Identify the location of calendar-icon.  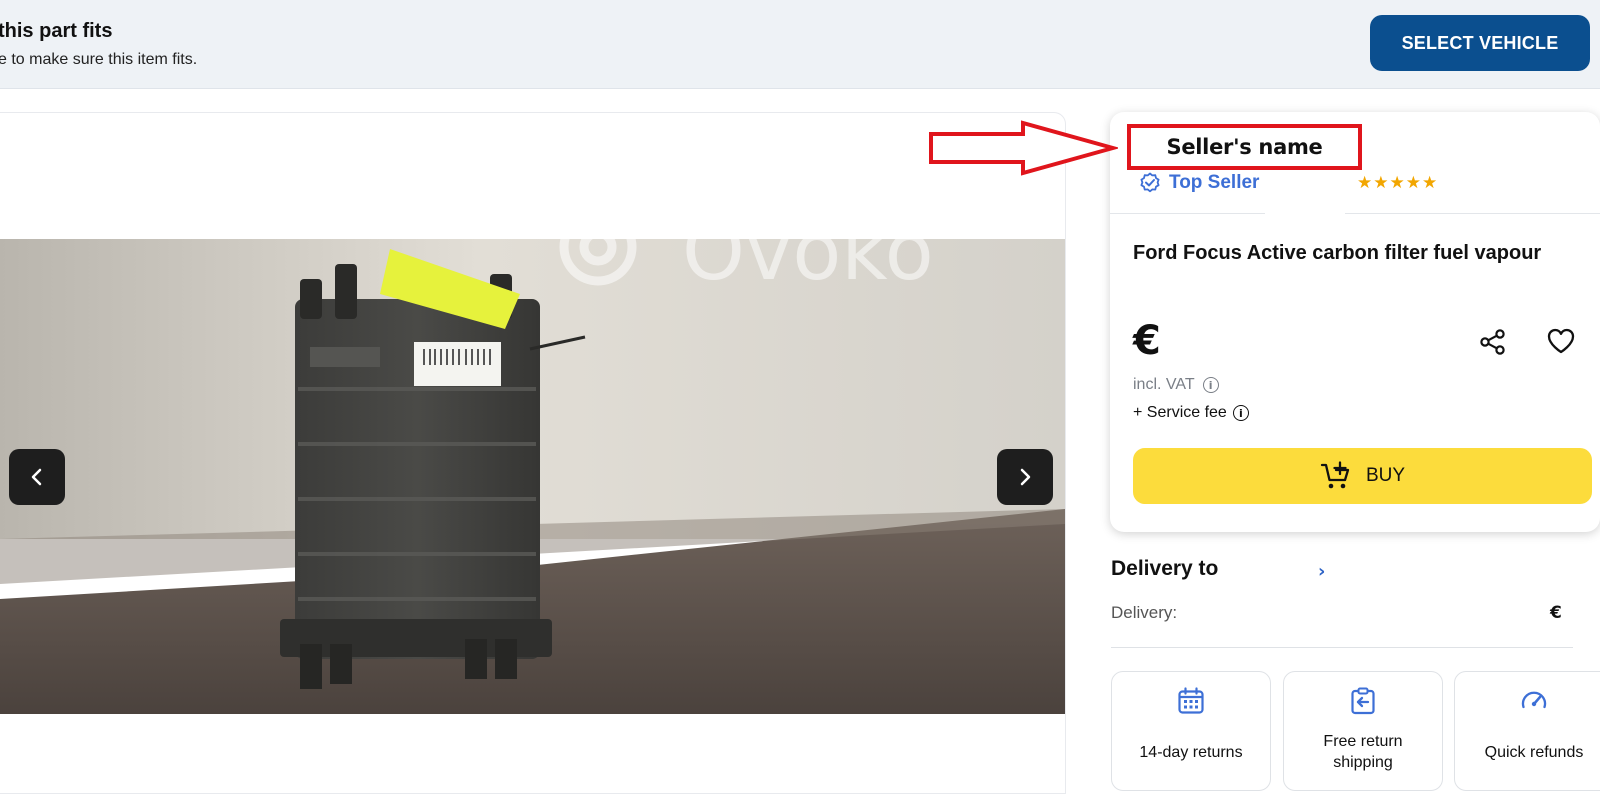
(1191, 700).